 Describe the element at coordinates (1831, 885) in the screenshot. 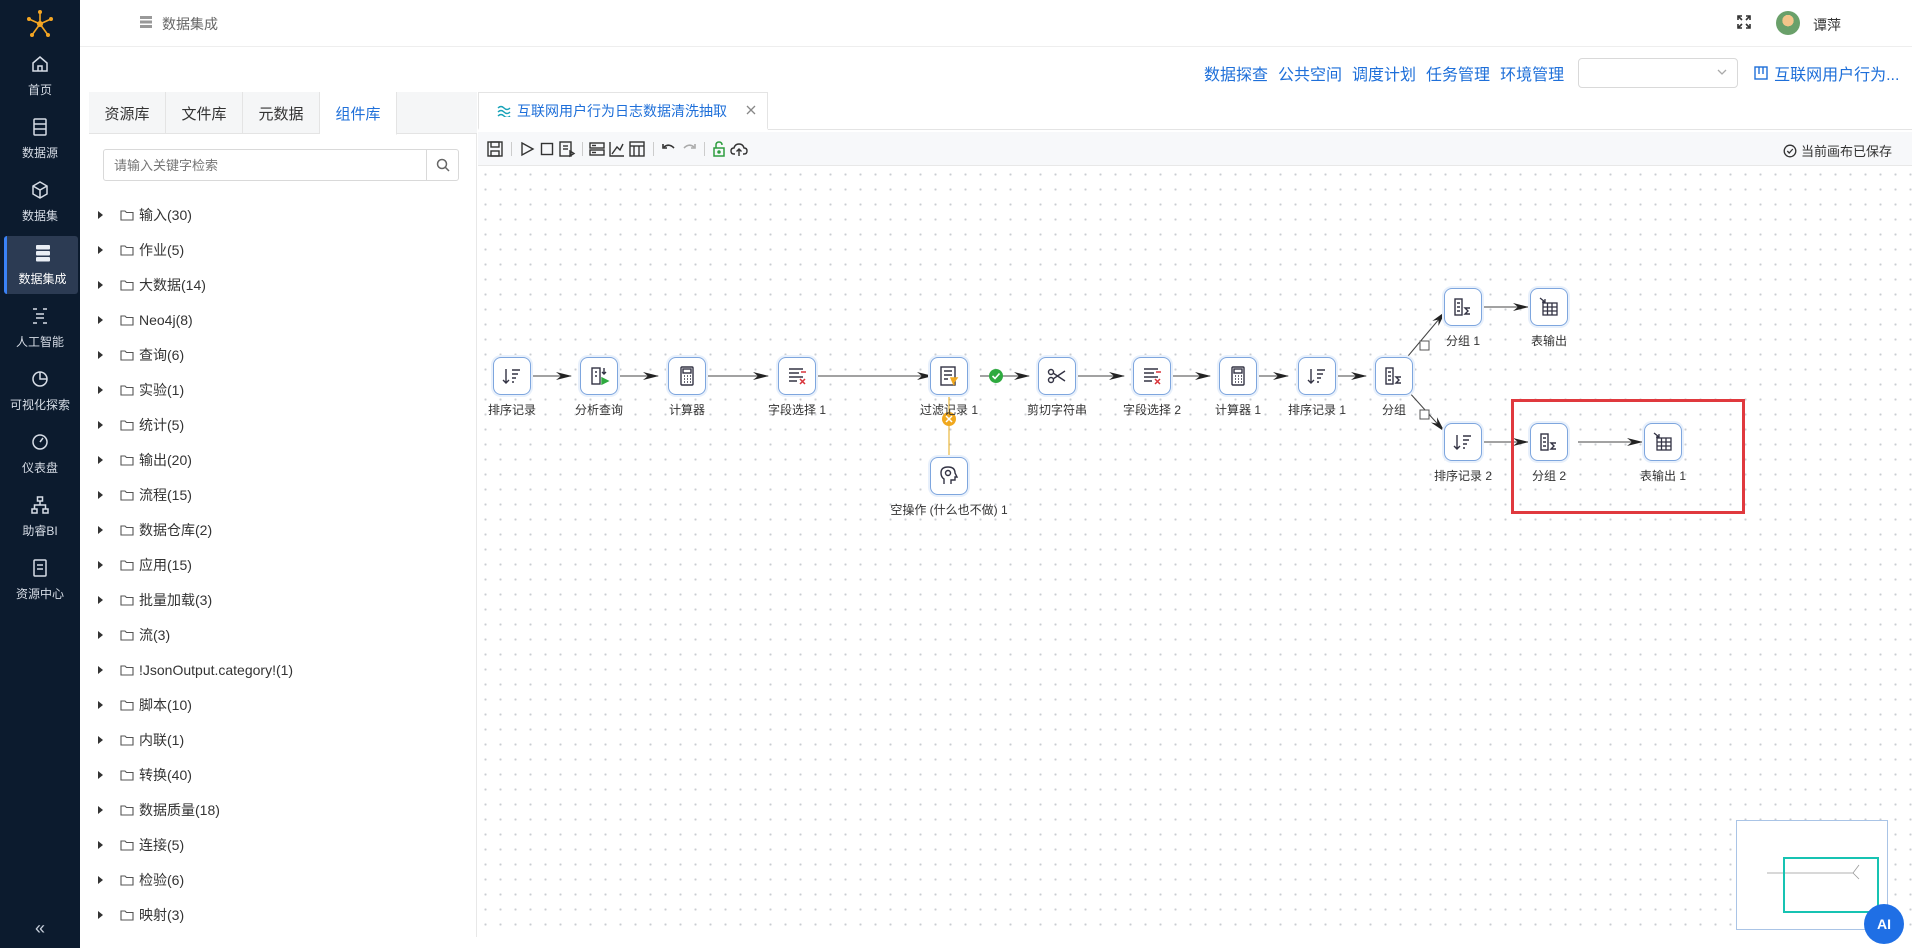

I see `minimap-viewport` at that location.